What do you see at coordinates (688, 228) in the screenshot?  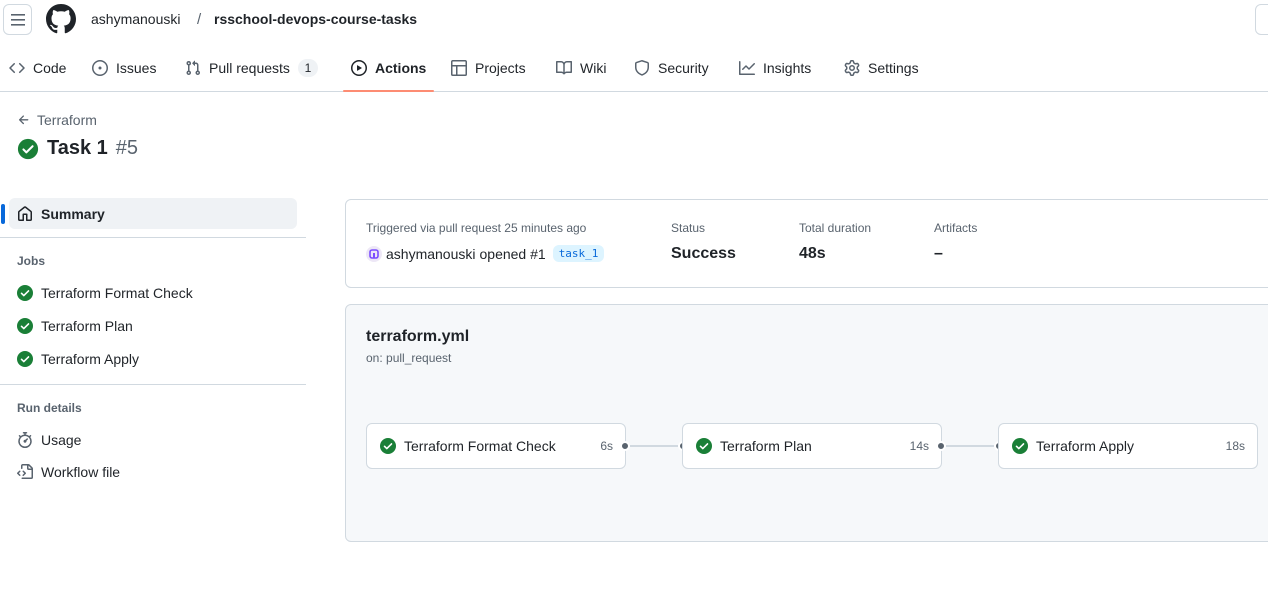 I see `status-label: Status` at bounding box center [688, 228].